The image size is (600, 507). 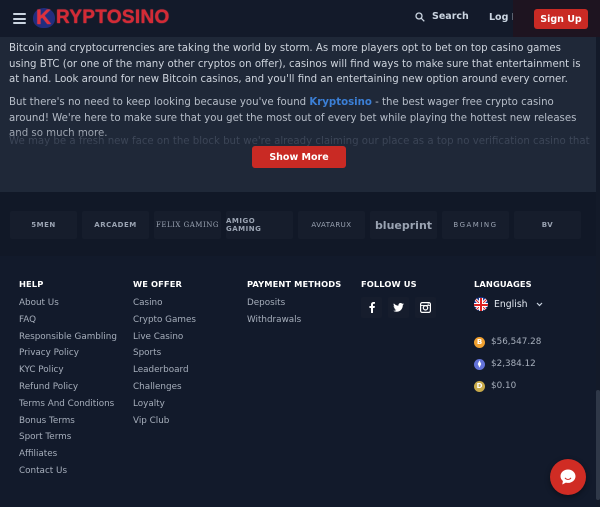 I want to click on provider-label: AVATARUX, so click(x=331, y=225).